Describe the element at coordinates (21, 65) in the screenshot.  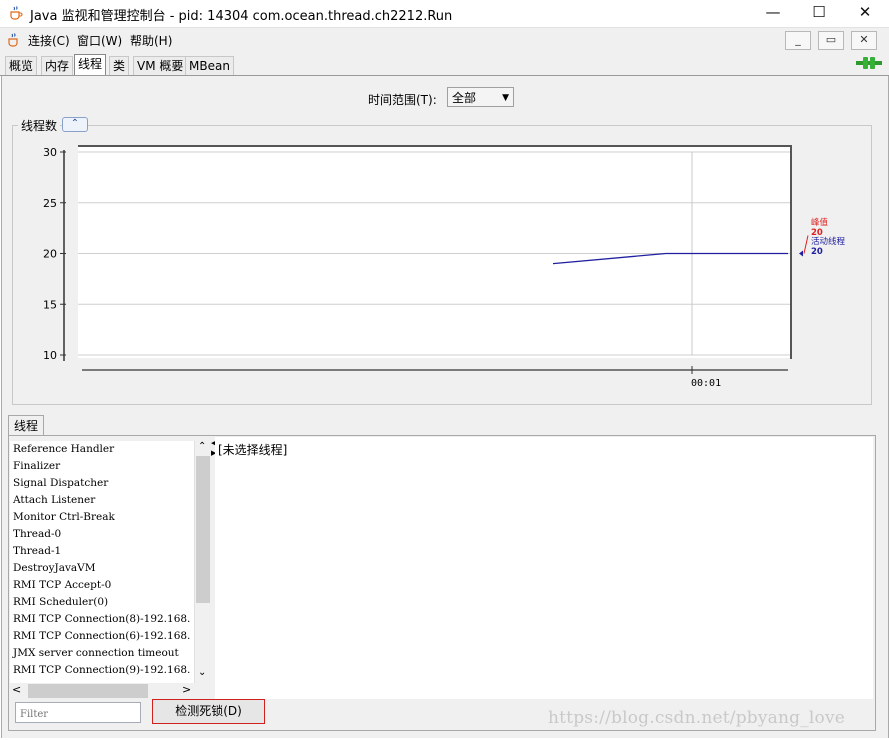
I see `tab-overview: 概览` at that location.